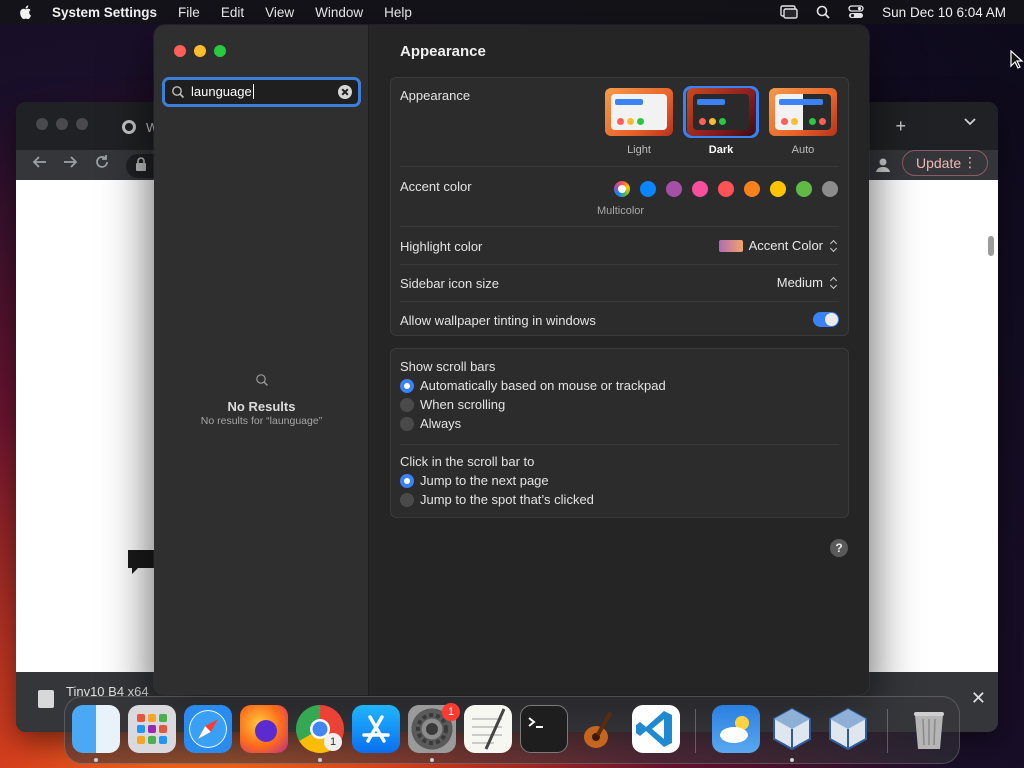  Describe the element at coordinates (544, 729) in the screenshot. I see `dock-terminal-icon` at that location.